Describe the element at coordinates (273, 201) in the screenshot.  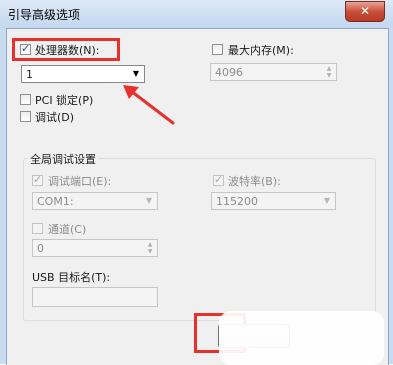
I see `baud-rate-dropdown: 115200 ▼` at that location.